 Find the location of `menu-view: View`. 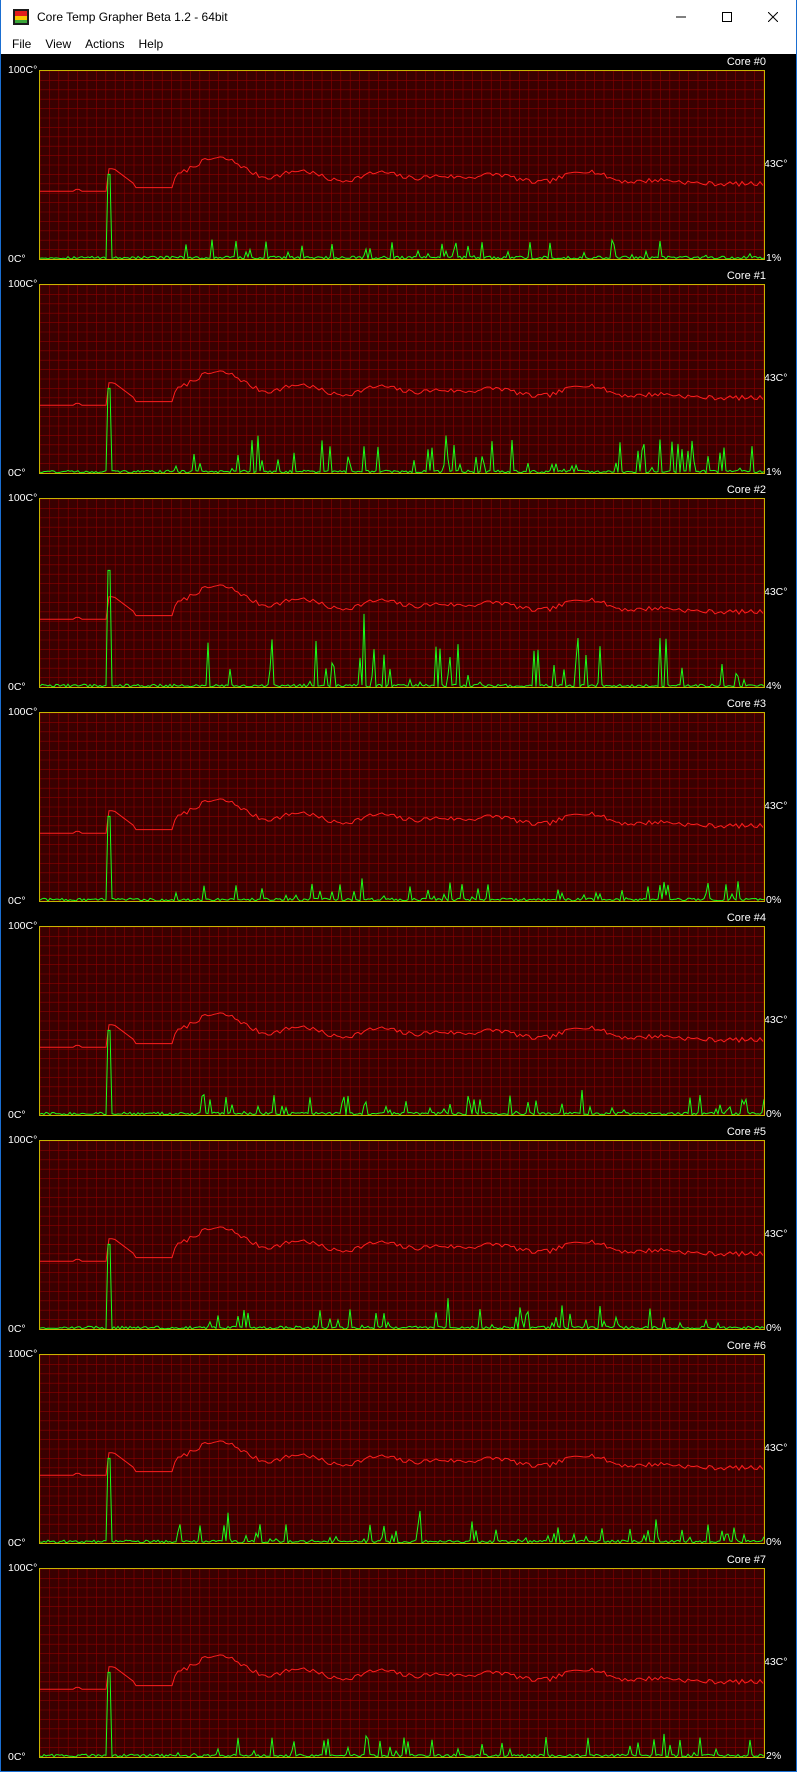

menu-view: View is located at coordinates (58, 44).